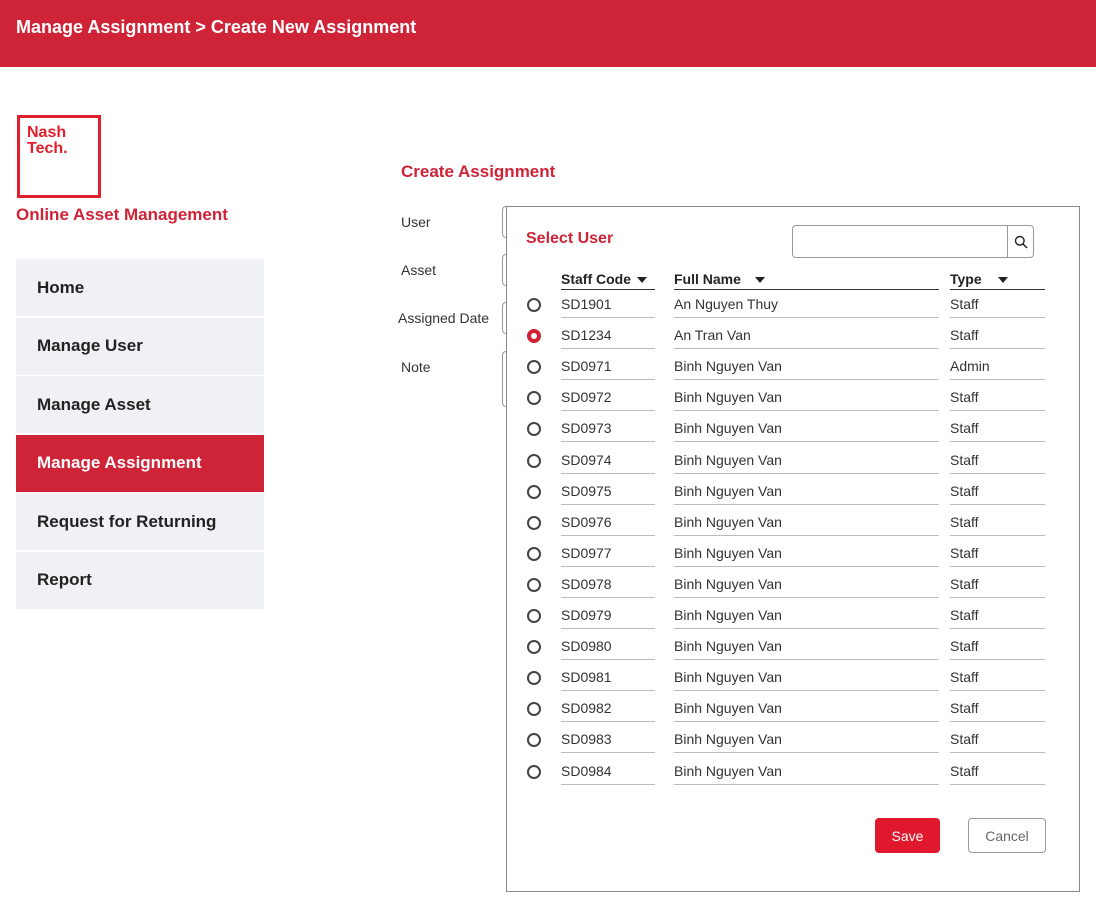 This screenshot has width=1096, height=900. Describe the element at coordinates (416, 222) in the screenshot. I see `user-label: User` at that location.